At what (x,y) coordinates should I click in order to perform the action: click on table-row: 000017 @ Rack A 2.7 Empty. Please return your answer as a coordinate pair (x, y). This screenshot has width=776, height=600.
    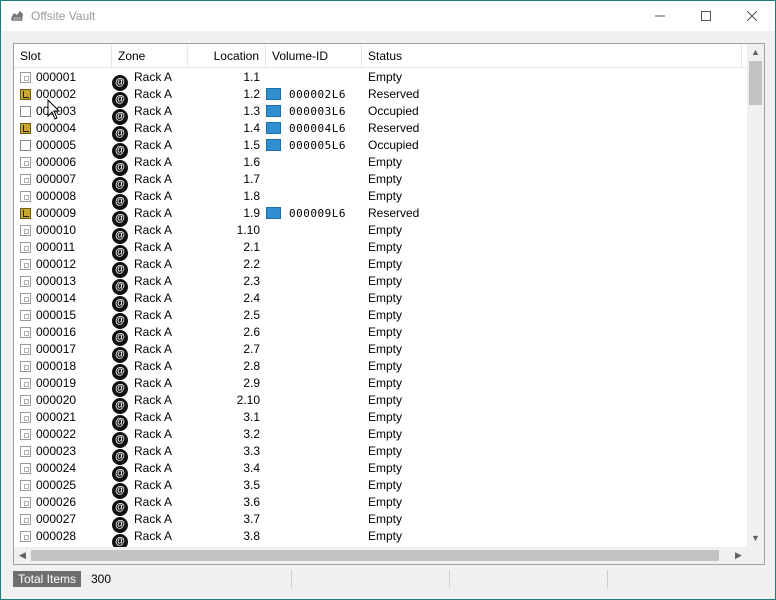
    Looking at the image, I should click on (380, 352).